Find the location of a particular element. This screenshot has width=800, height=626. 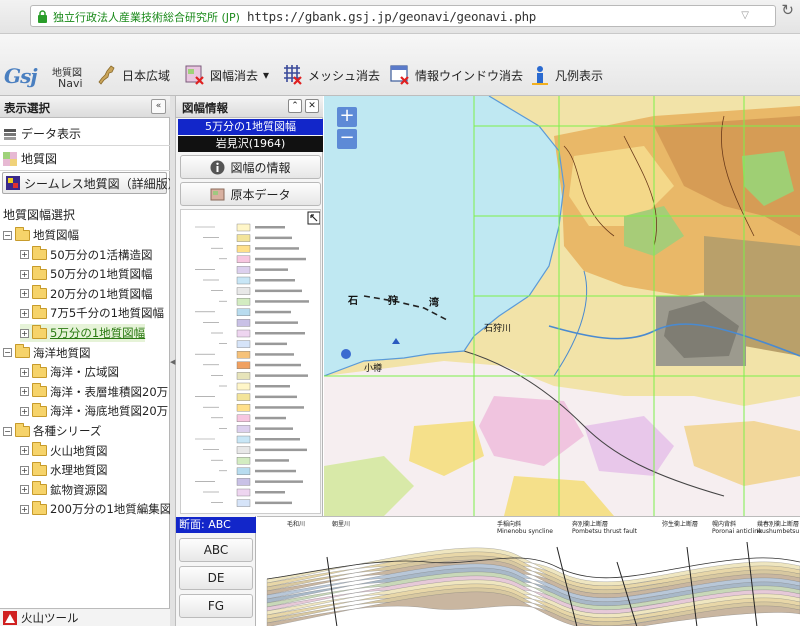

section-tab-fg: FG is located at coordinates (216, 606).